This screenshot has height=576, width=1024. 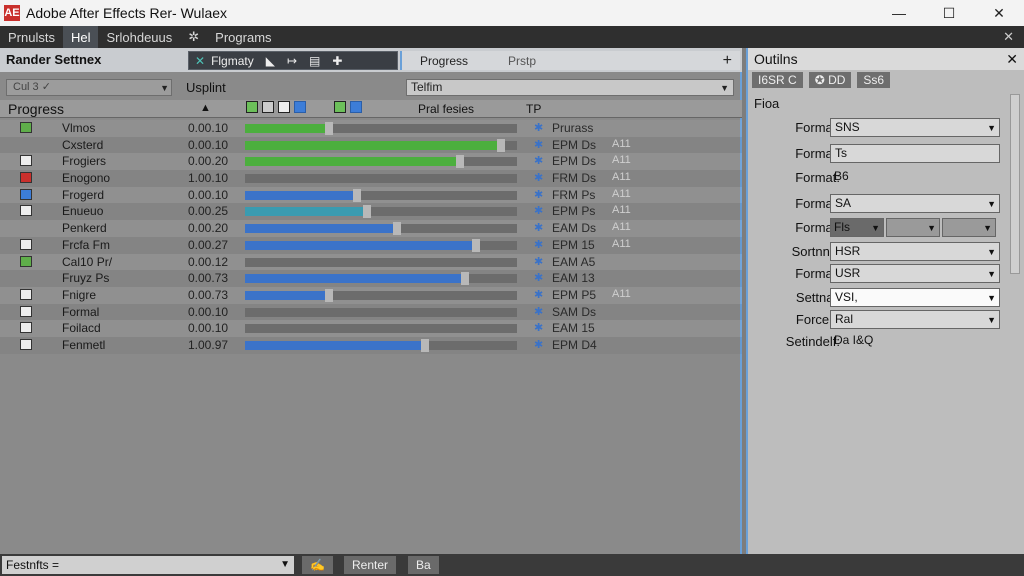 I want to click on column-progress: Progress, so click(x=36, y=109).